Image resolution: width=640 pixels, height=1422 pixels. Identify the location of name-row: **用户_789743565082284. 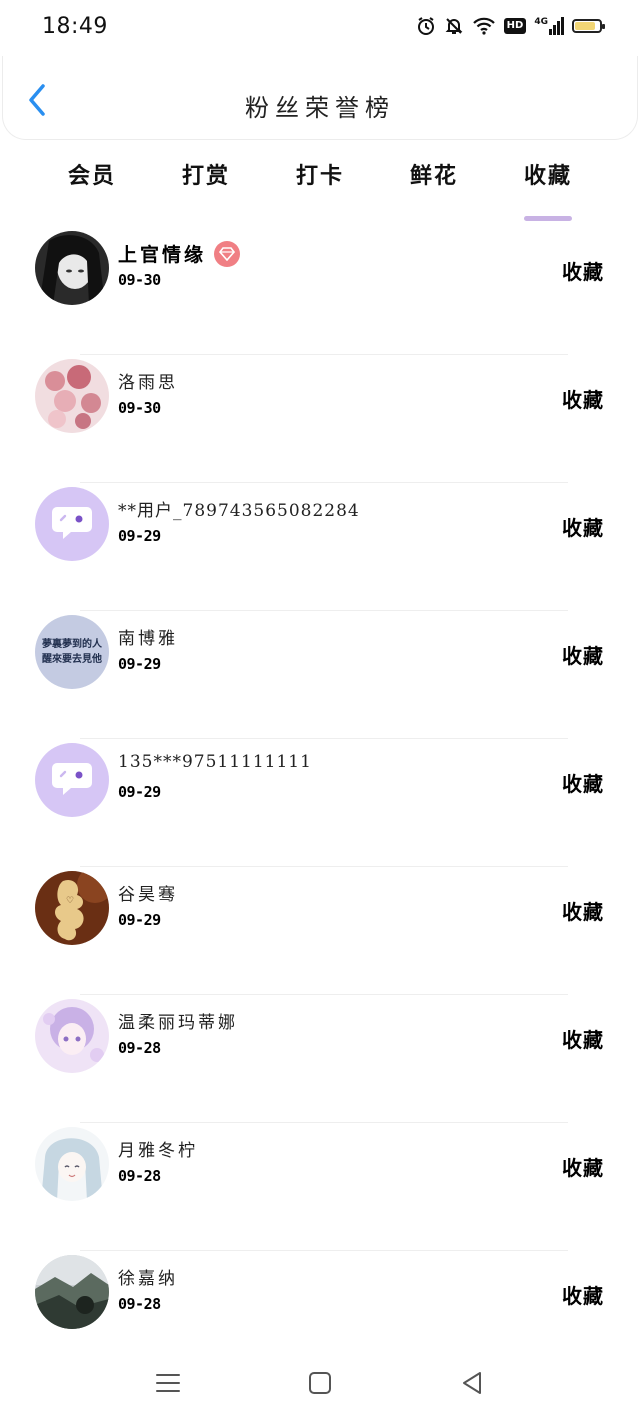
(239, 508).